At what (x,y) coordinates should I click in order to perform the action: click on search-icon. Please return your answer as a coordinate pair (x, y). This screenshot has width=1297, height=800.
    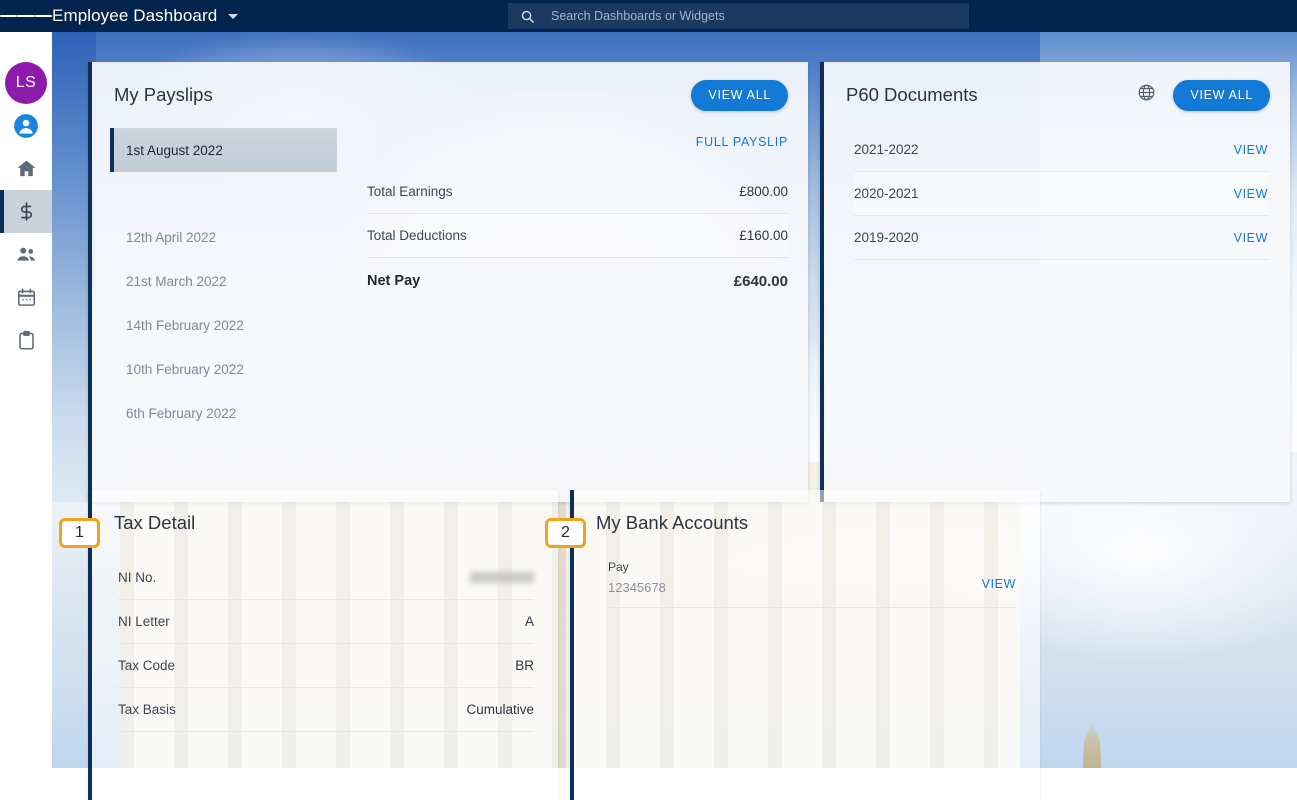
    Looking at the image, I should click on (527, 16).